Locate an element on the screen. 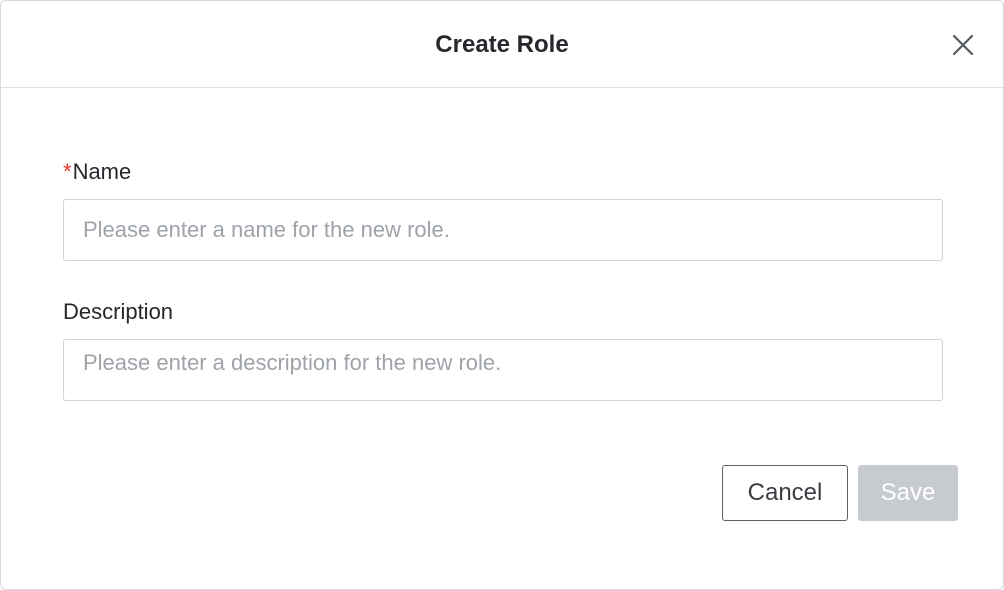  required-mark: * is located at coordinates (67, 171).